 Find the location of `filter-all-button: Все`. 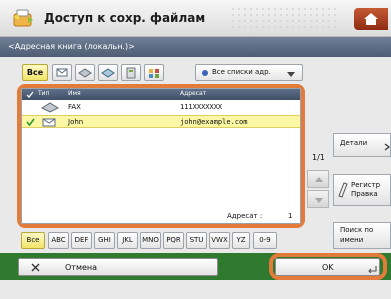

filter-all-button: Все is located at coordinates (35, 72).